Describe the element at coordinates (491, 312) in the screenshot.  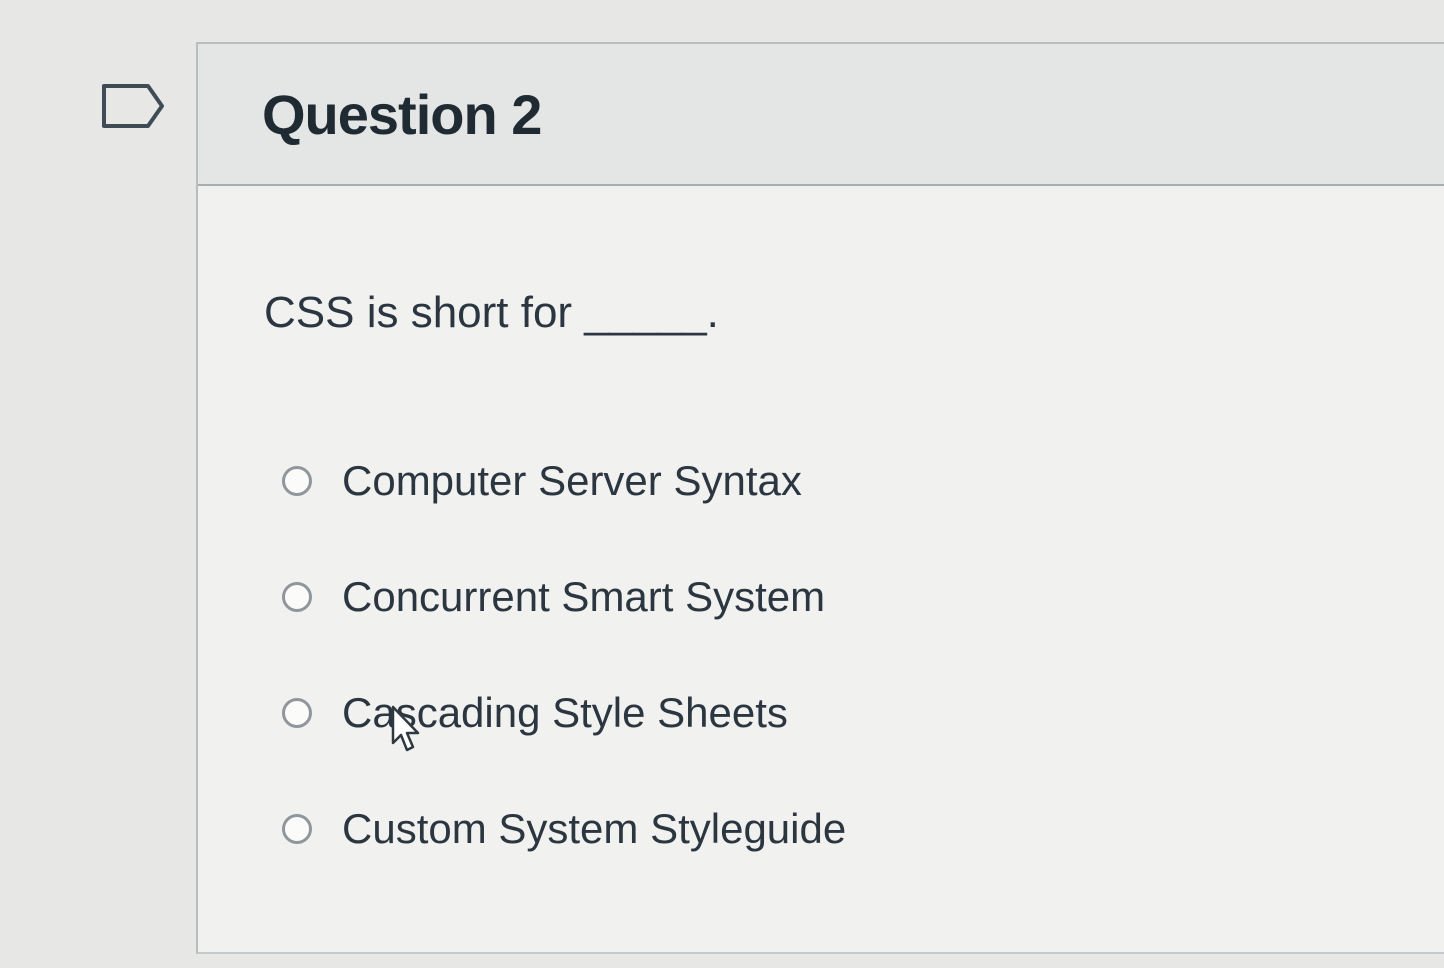
I see `question-prompt: CSS is short for _____.` at that location.